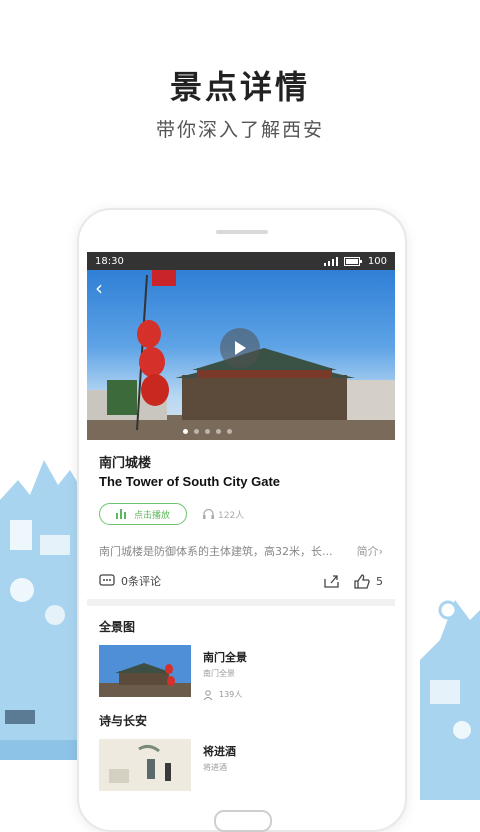 The image size is (480, 832). Describe the element at coordinates (190, 481) in the screenshot. I see `spot-name-en: The Tower of South City Gate` at that location.